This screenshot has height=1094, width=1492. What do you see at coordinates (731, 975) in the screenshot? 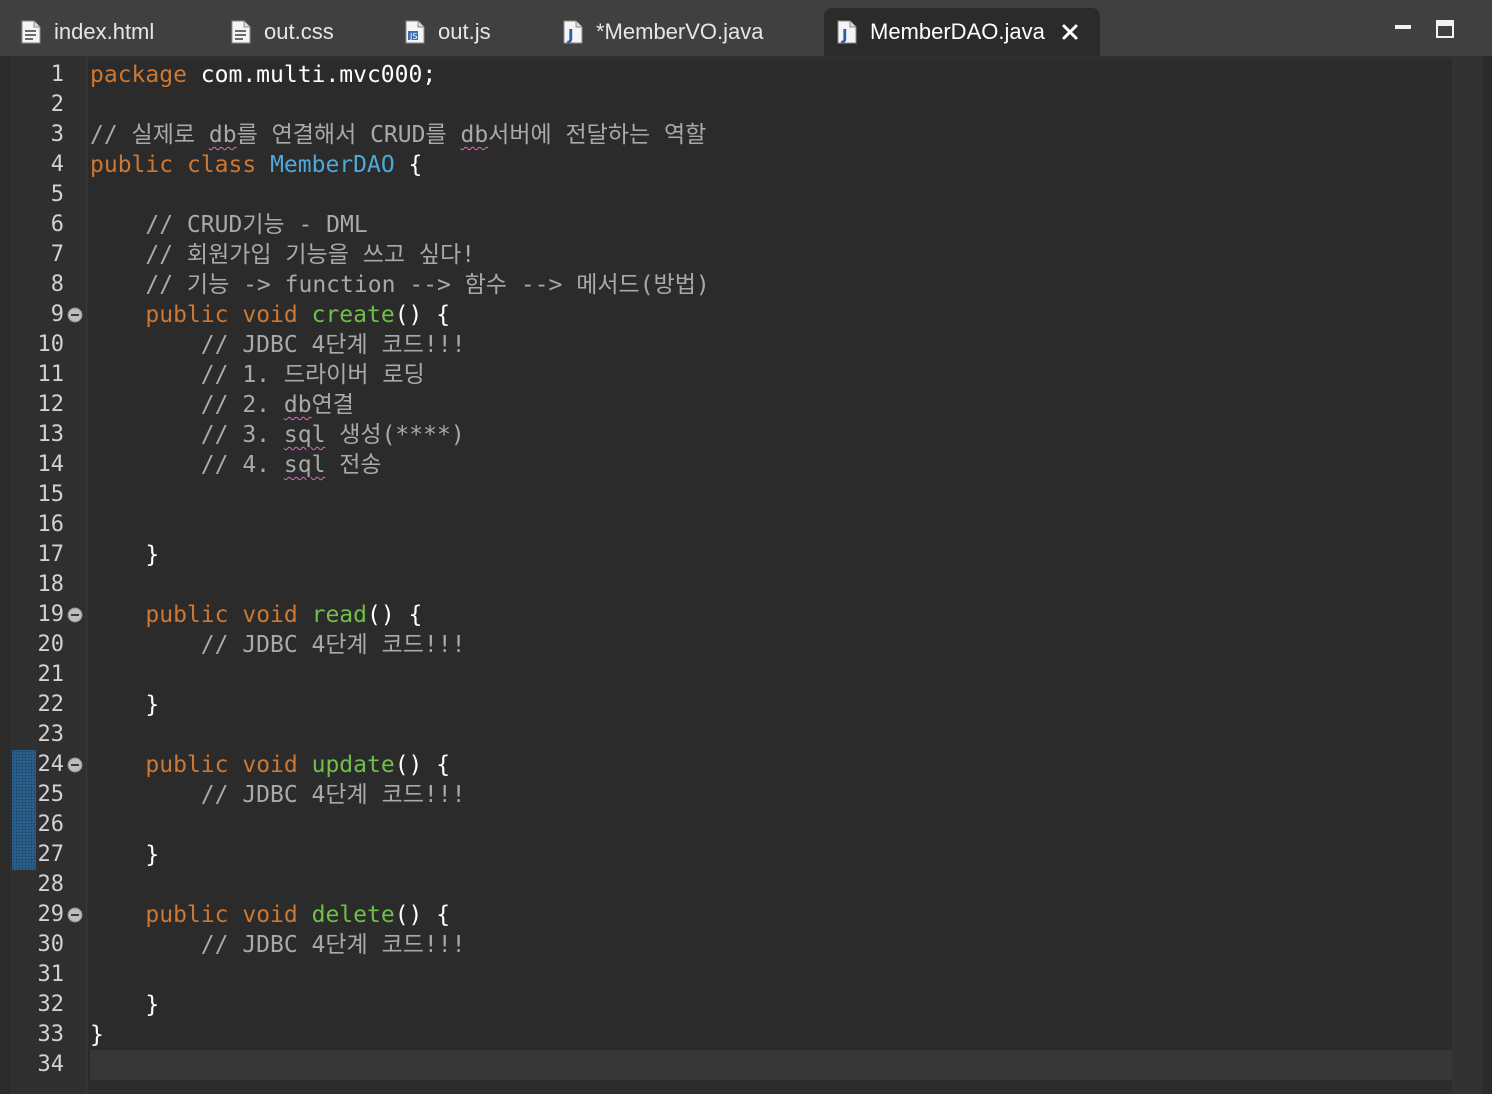
I see `code-line: 31` at bounding box center [731, 975].